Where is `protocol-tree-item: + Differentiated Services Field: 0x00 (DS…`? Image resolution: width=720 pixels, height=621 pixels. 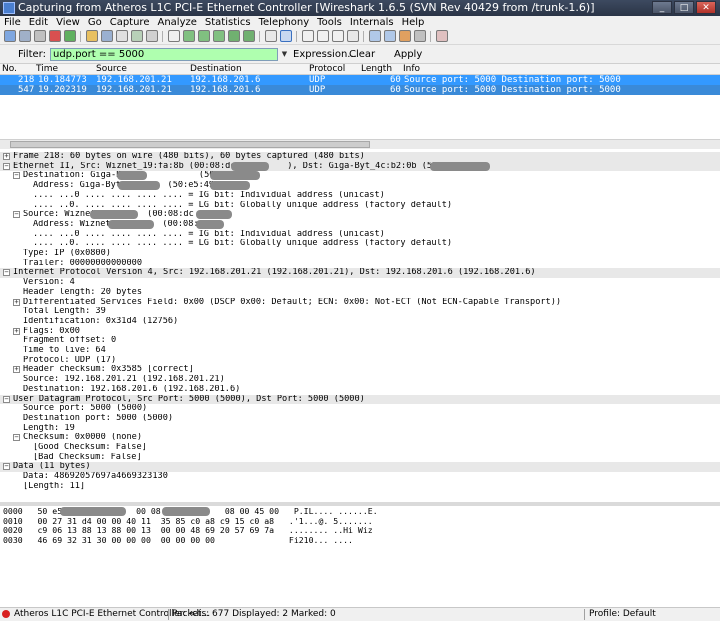
protocol-tree-item: + Differentiated Services Field: 0x00 (DS… is located at coordinates (360, 303).